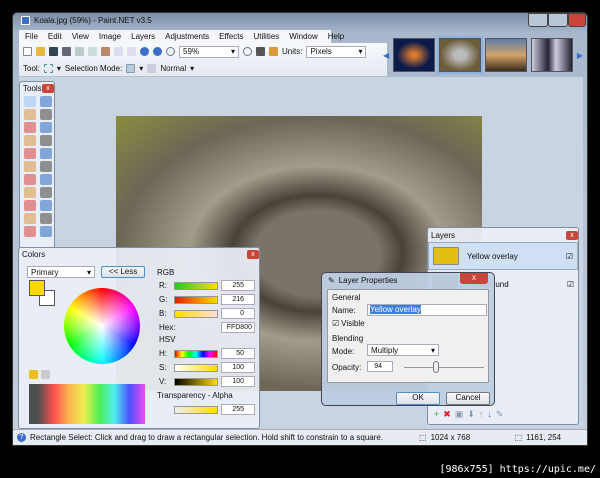 The image size is (600, 478). Describe the element at coordinates (489, 414) in the screenshot. I see `move-down-icon: ↓` at that location.